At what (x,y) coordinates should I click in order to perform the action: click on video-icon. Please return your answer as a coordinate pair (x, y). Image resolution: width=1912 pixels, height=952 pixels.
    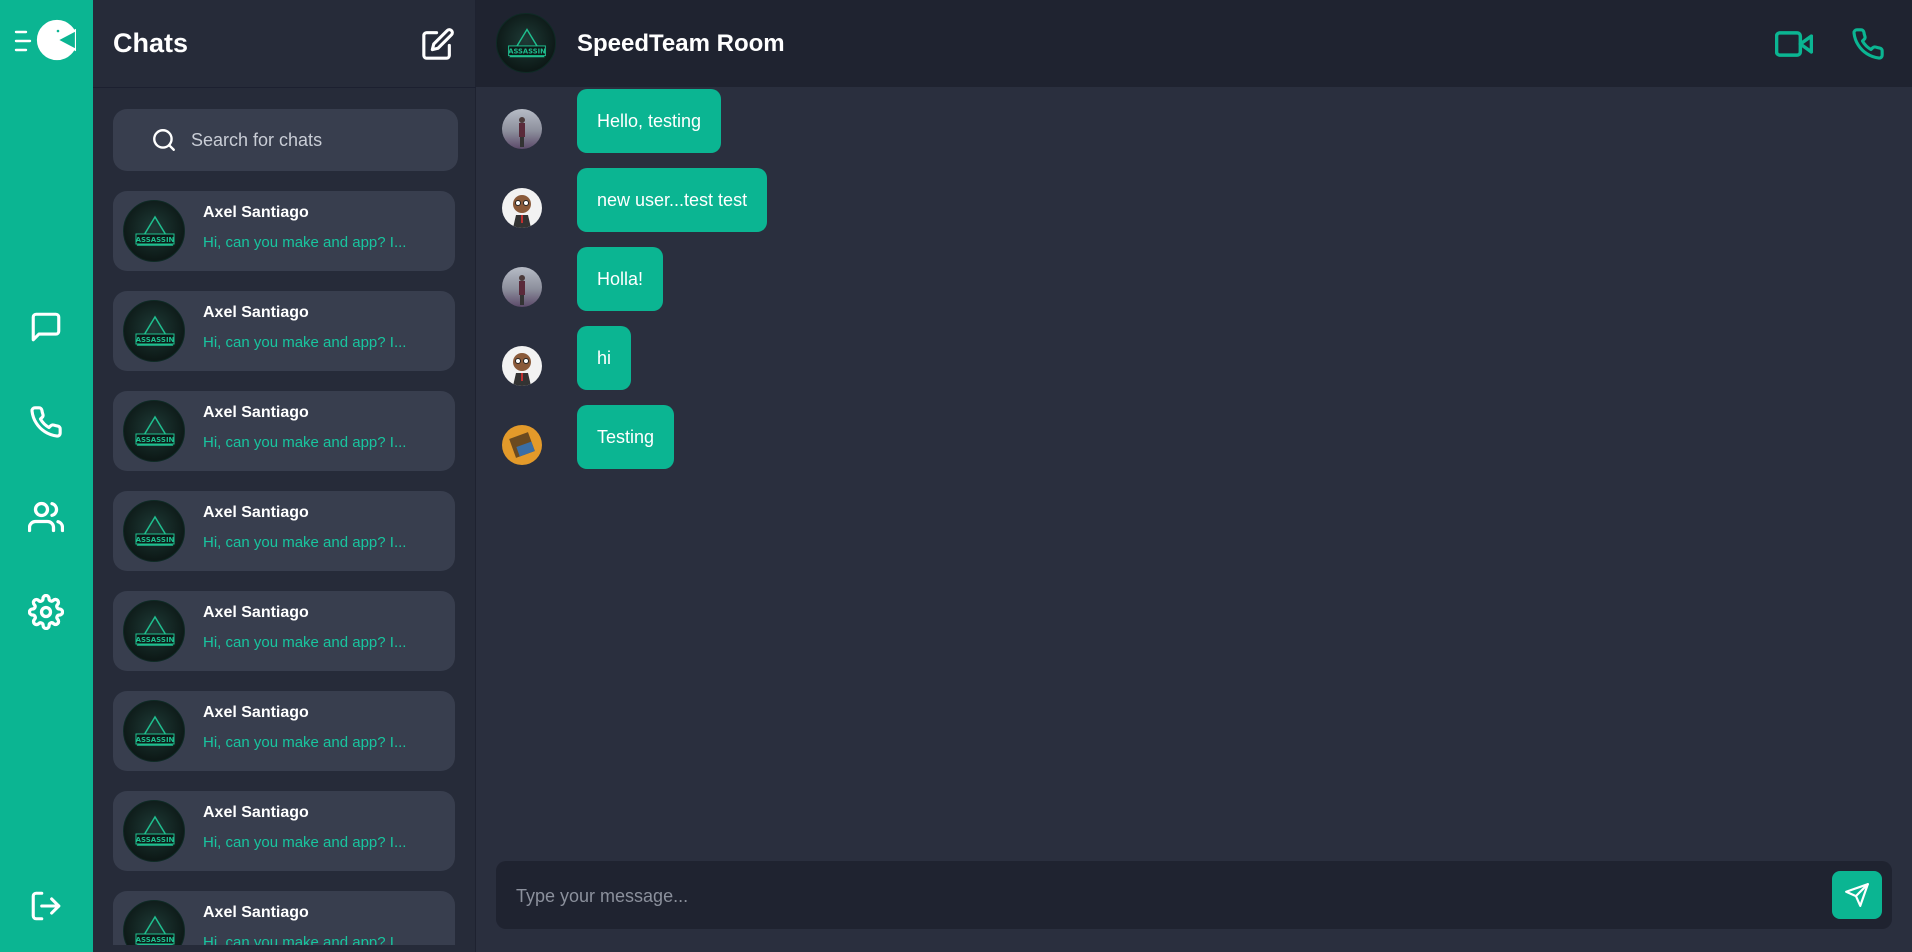
    Looking at the image, I should click on (1794, 44).